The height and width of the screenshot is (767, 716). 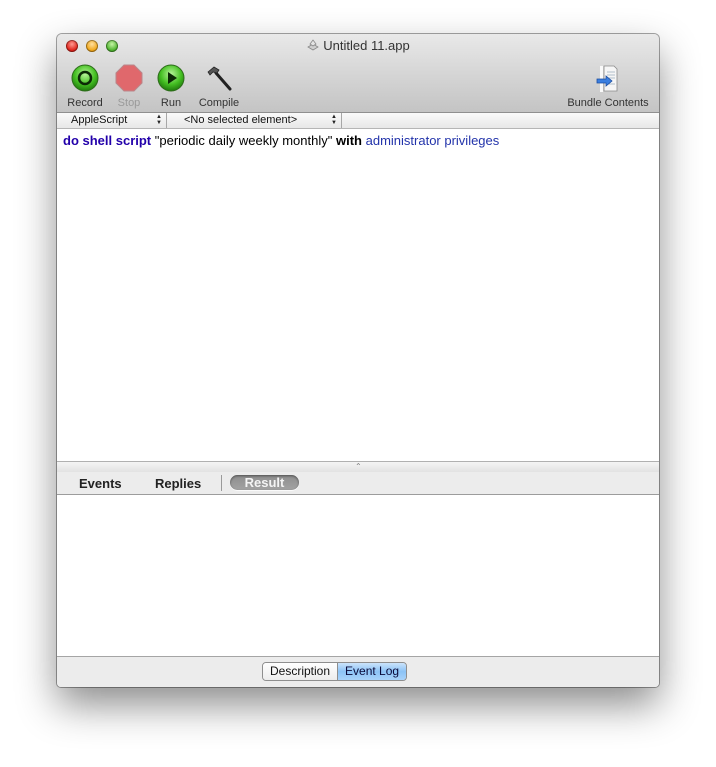 I want to click on view-segmented-control: Description Event Log, so click(x=335, y=671).